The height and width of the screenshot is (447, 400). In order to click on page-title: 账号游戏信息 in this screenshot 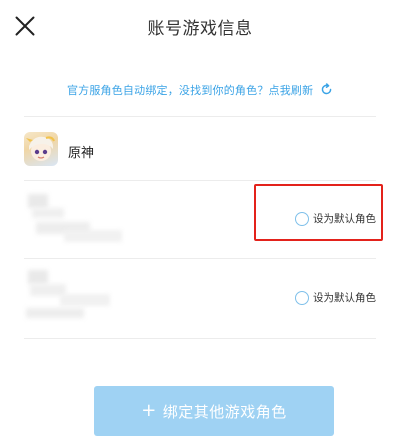, I will do `click(200, 29)`.